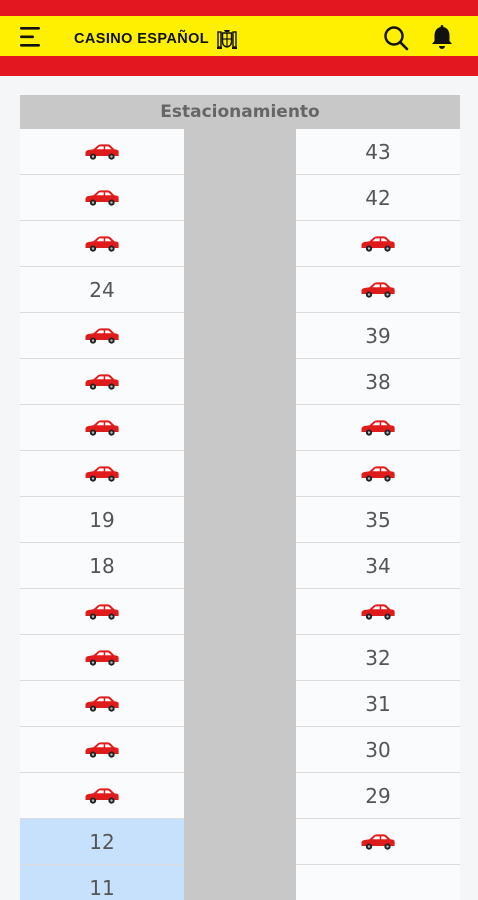  I want to click on spot-number: 42, so click(378, 197).